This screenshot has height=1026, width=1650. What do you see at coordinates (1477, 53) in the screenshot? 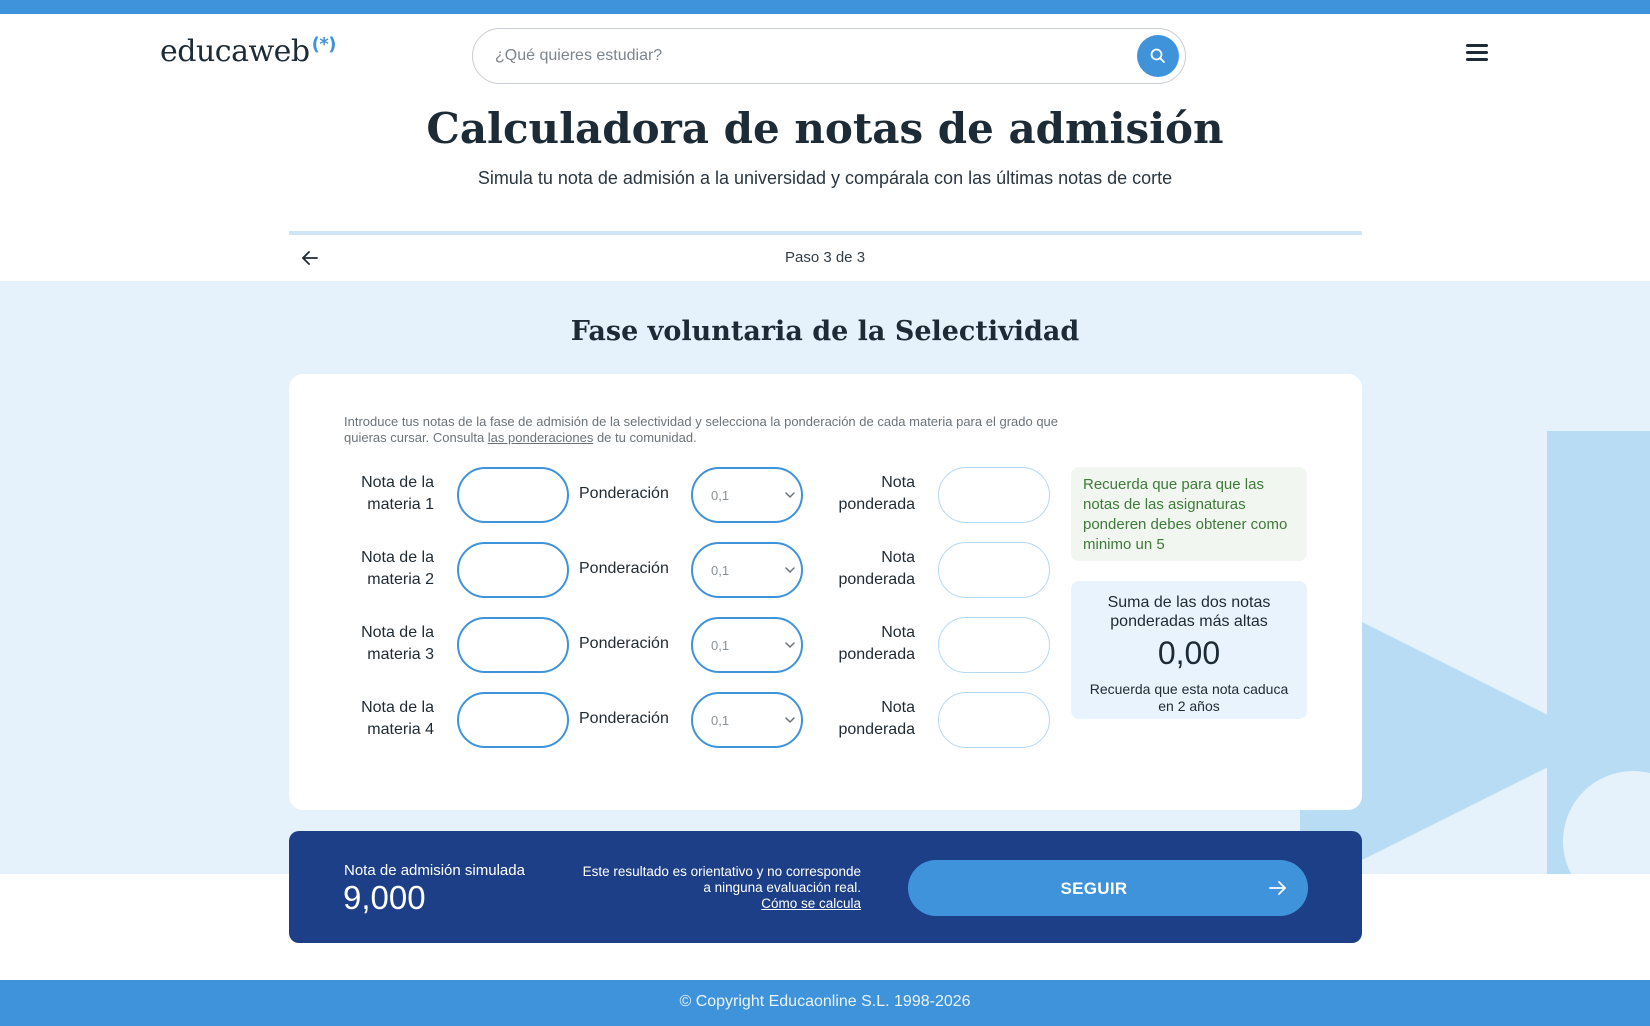
I see `hamburger-menu-icon` at bounding box center [1477, 53].